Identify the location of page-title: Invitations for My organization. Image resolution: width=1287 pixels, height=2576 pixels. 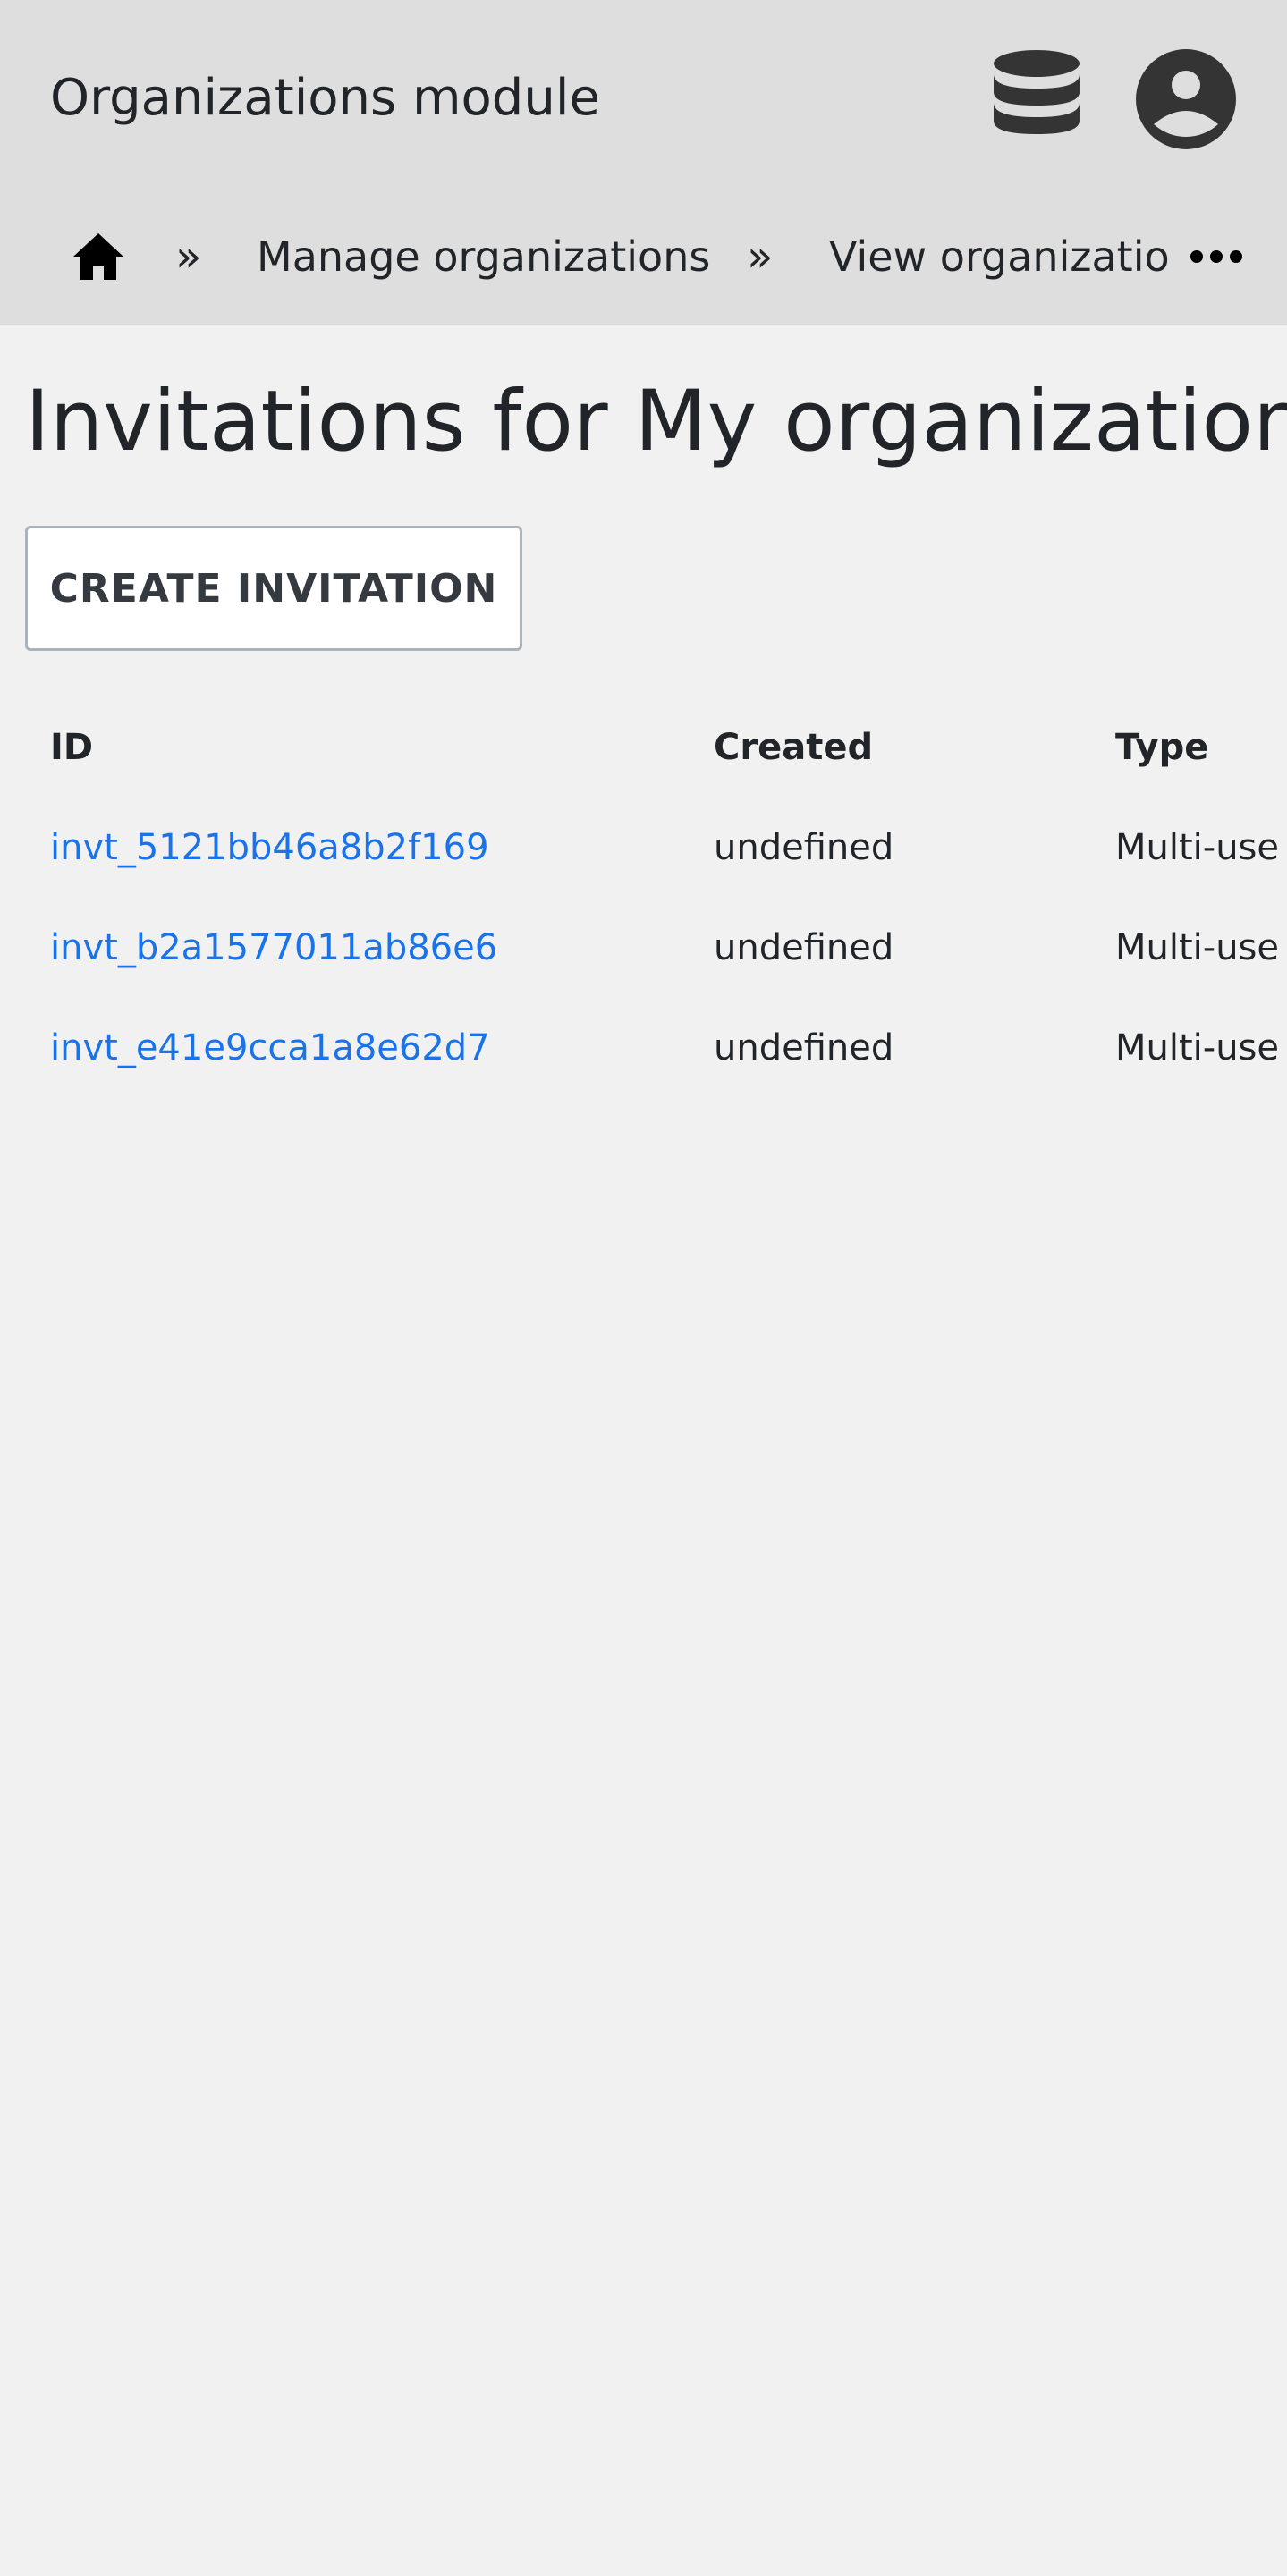
(656, 421).